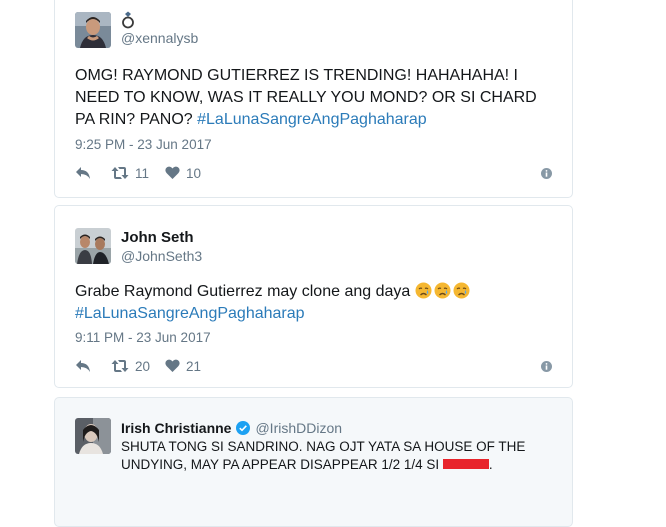 The width and height of the screenshot is (666, 527). I want to click on verified-badge-icon, so click(243, 428).